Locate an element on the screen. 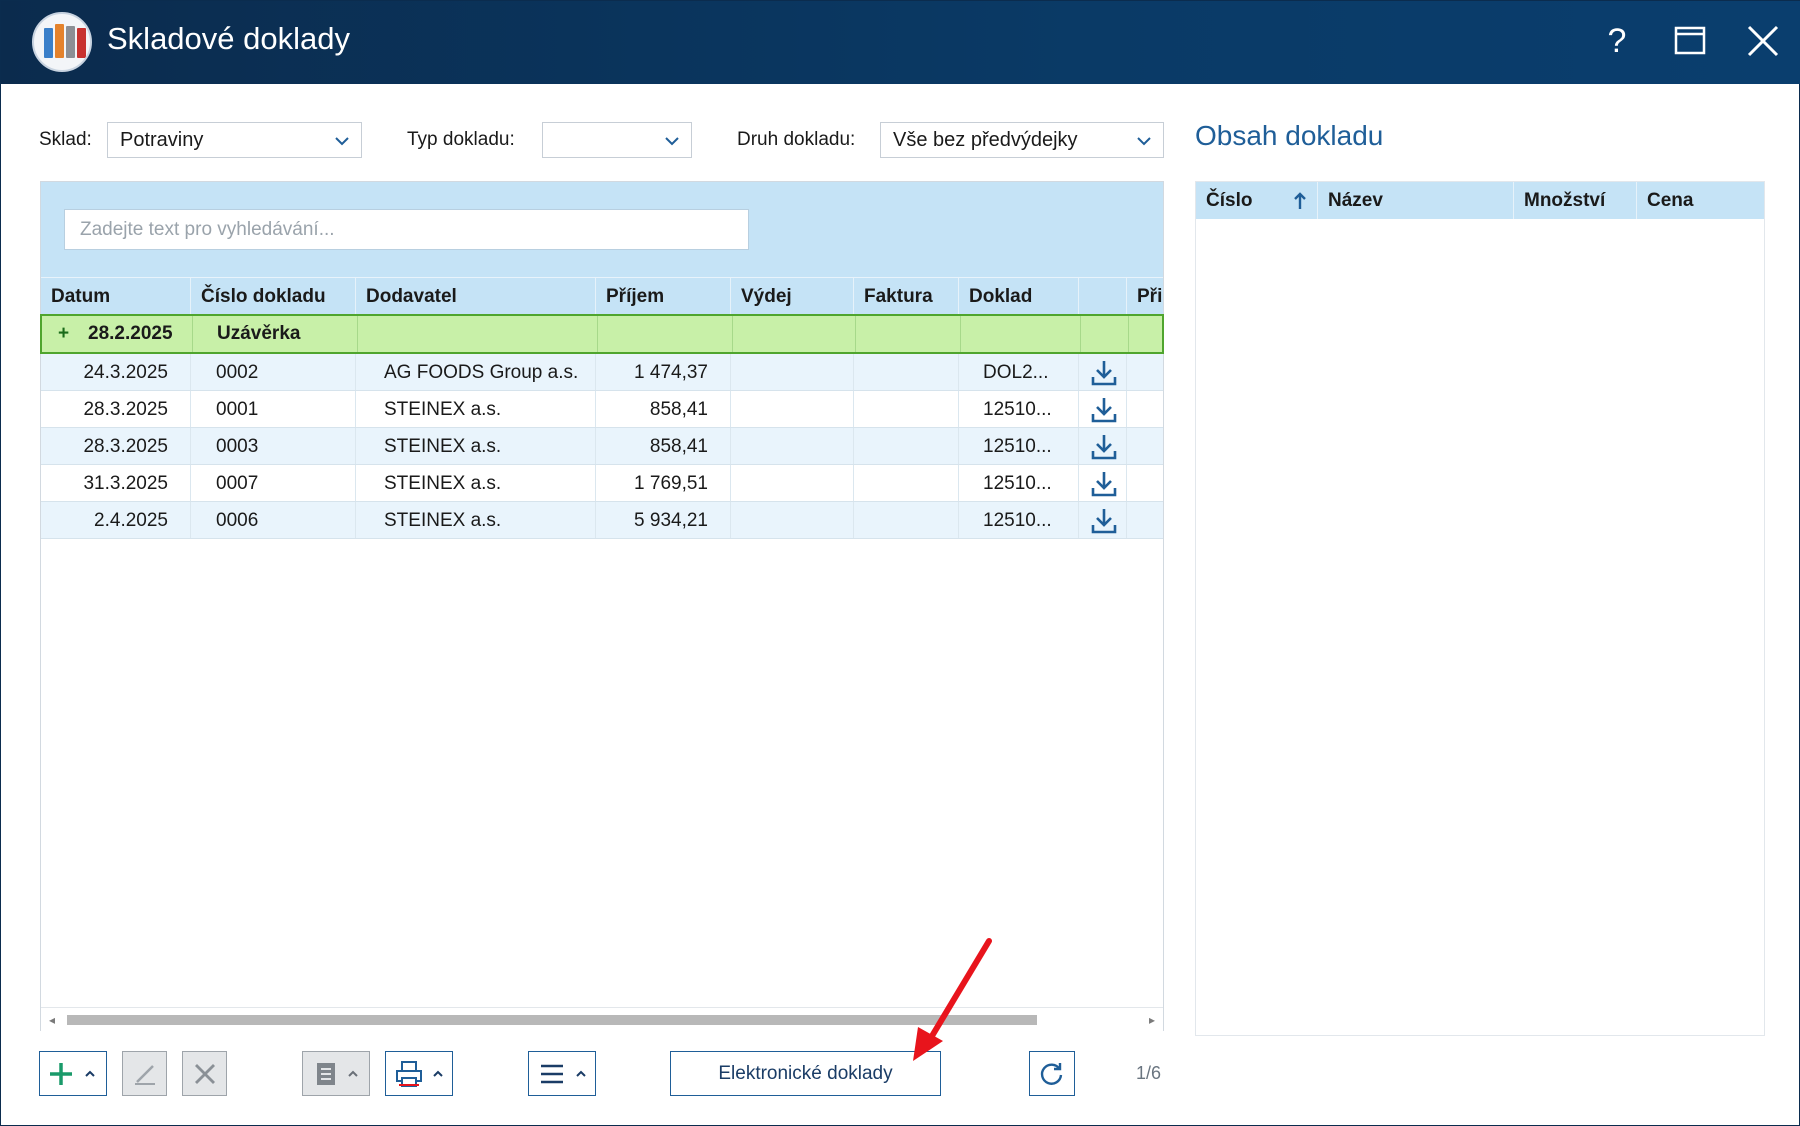 The width and height of the screenshot is (1800, 1126). cell-cislo: 0001 is located at coordinates (273, 409).